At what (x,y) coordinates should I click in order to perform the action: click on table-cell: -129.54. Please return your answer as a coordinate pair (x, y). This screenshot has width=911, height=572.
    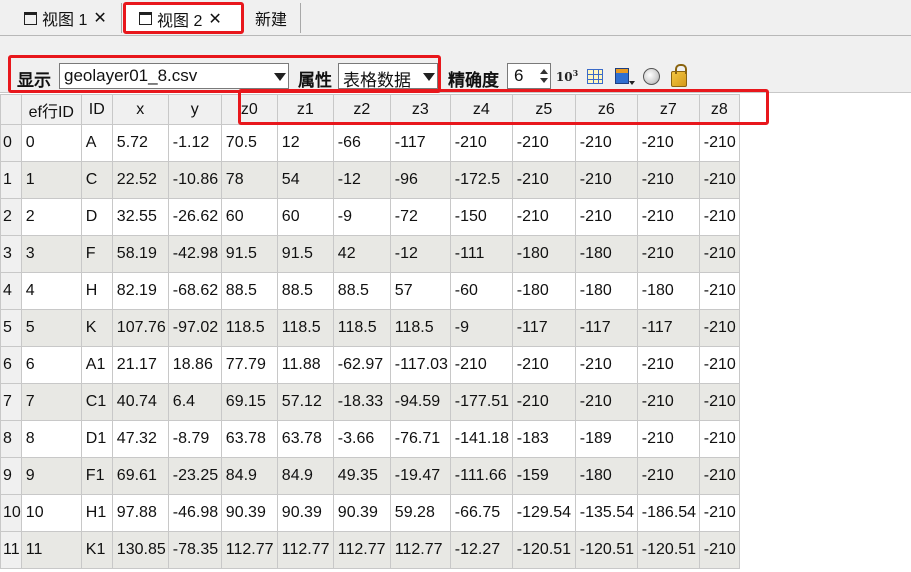
    Looking at the image, I should click on (543, 513).